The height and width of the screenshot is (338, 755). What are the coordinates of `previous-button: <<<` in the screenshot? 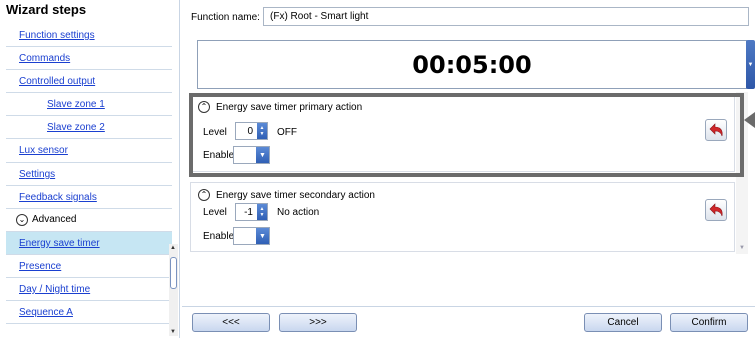 It's located at (231, 322).